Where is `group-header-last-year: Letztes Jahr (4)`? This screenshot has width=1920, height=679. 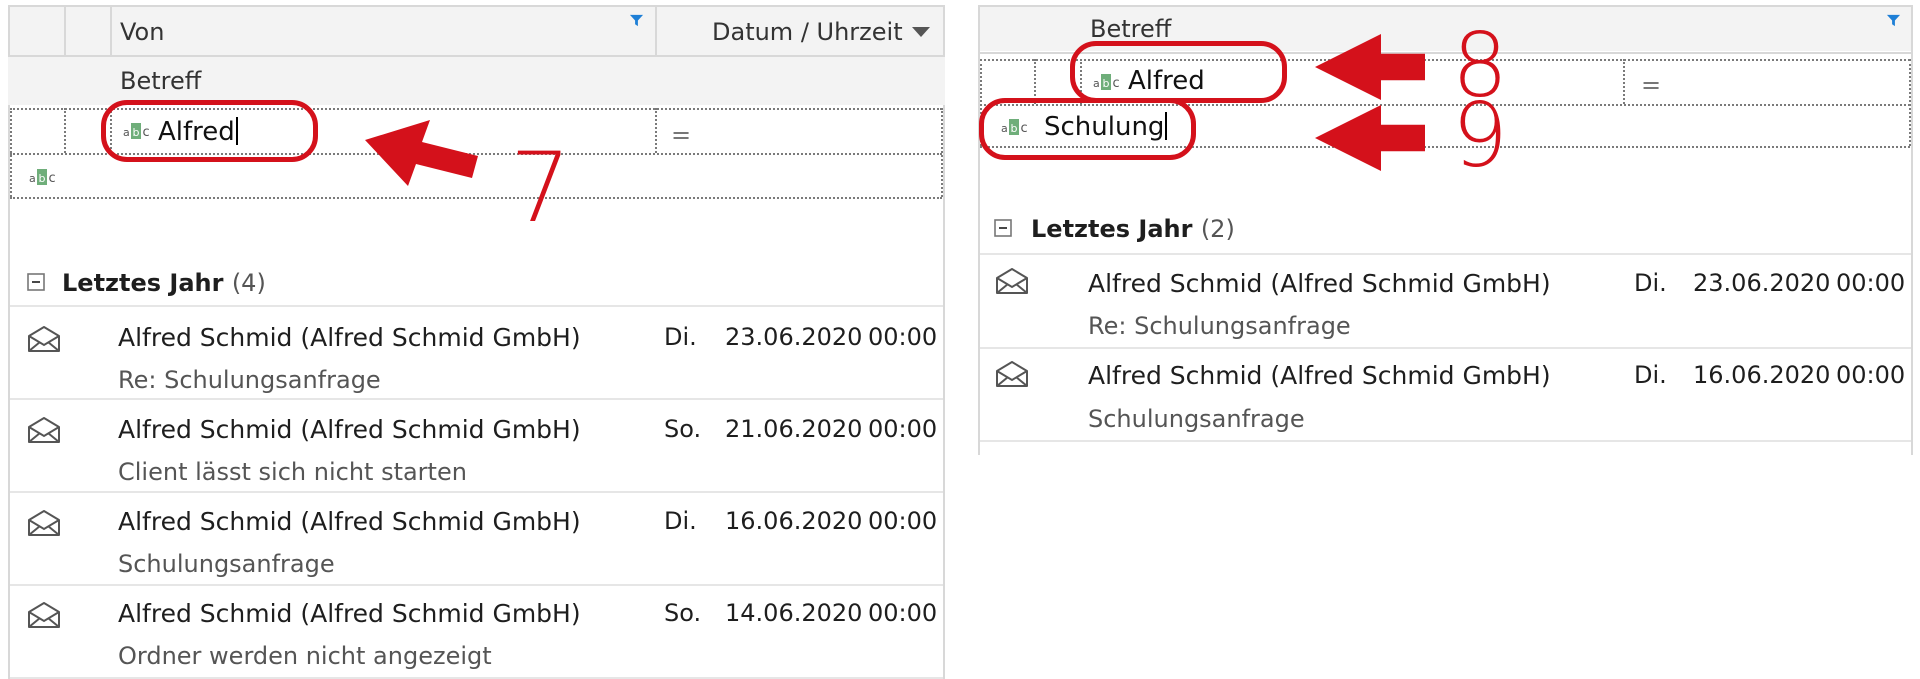
group-header-last-year: Letztes Jahr (4) is located at coordinates (164, 283).